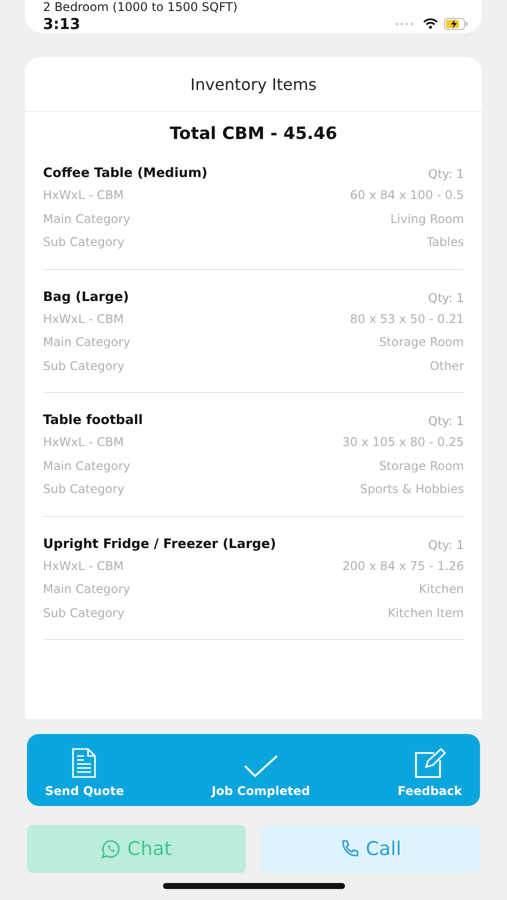 The height and width of the screenshot is (900, 507). Describe the element at coordinates (403, 566) in the screenshot. I see `detail-value: 200 x 84 x 75 - 1.26` at that location.